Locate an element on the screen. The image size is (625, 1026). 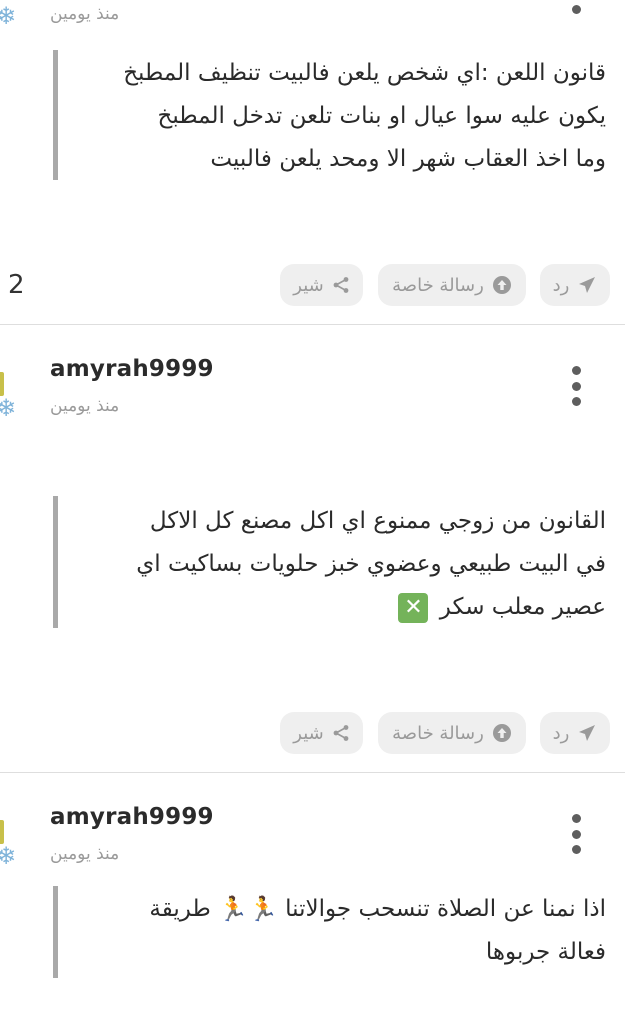
comment-line: عصير معلب سكر ✕ is located at coordinates (341, 607).